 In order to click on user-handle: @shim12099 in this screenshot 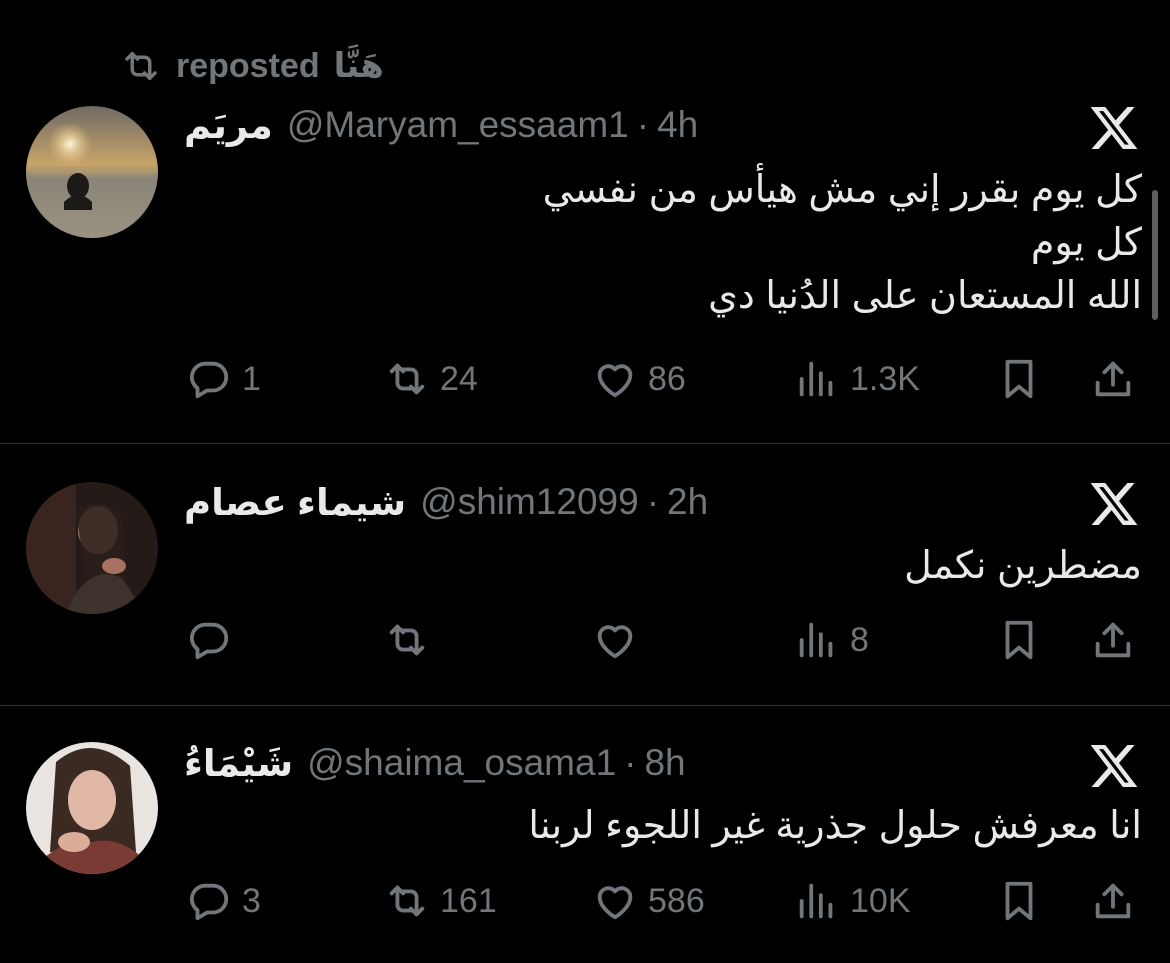, I will do `click(529, 502)`.